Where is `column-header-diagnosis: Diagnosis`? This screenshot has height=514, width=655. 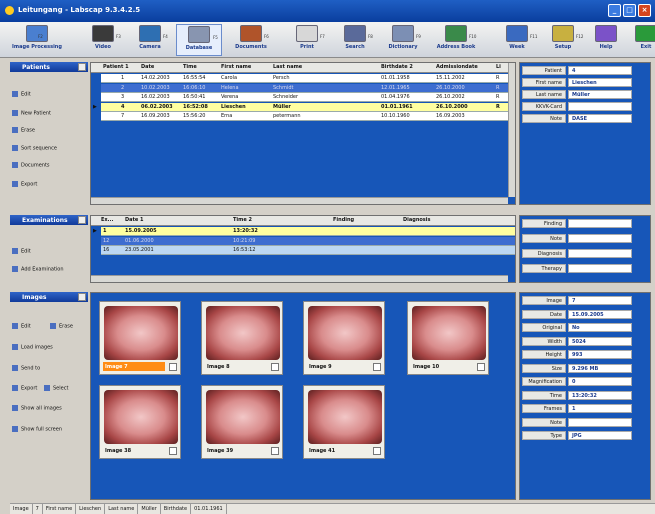 column-header-diagnosis: Diagnosis is located at coordinates (416, 220).